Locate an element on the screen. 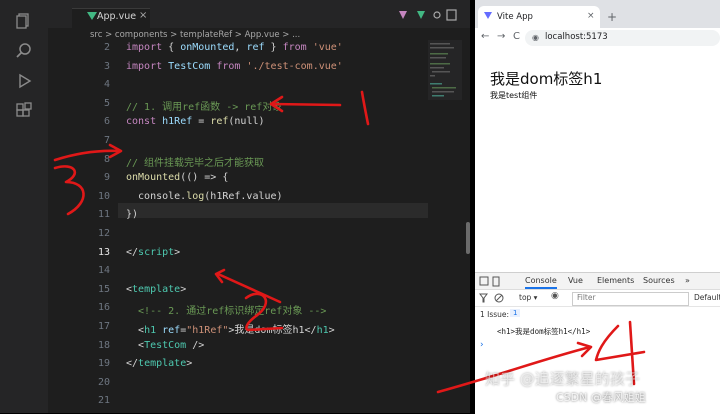  line-number: 18 is located at coordinates (103, 345).